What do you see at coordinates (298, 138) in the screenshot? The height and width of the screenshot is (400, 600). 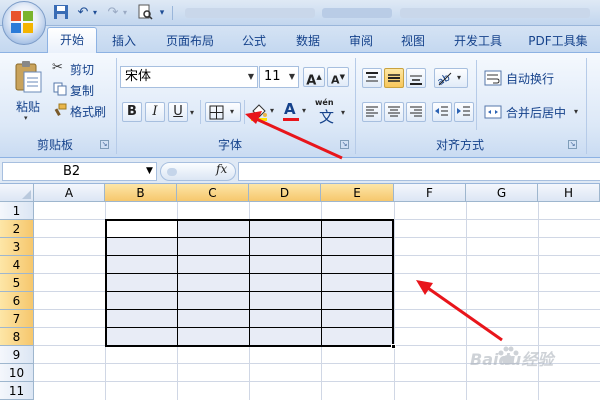 I see `arrow-to-borders-button` at bounding box center [298, 138].